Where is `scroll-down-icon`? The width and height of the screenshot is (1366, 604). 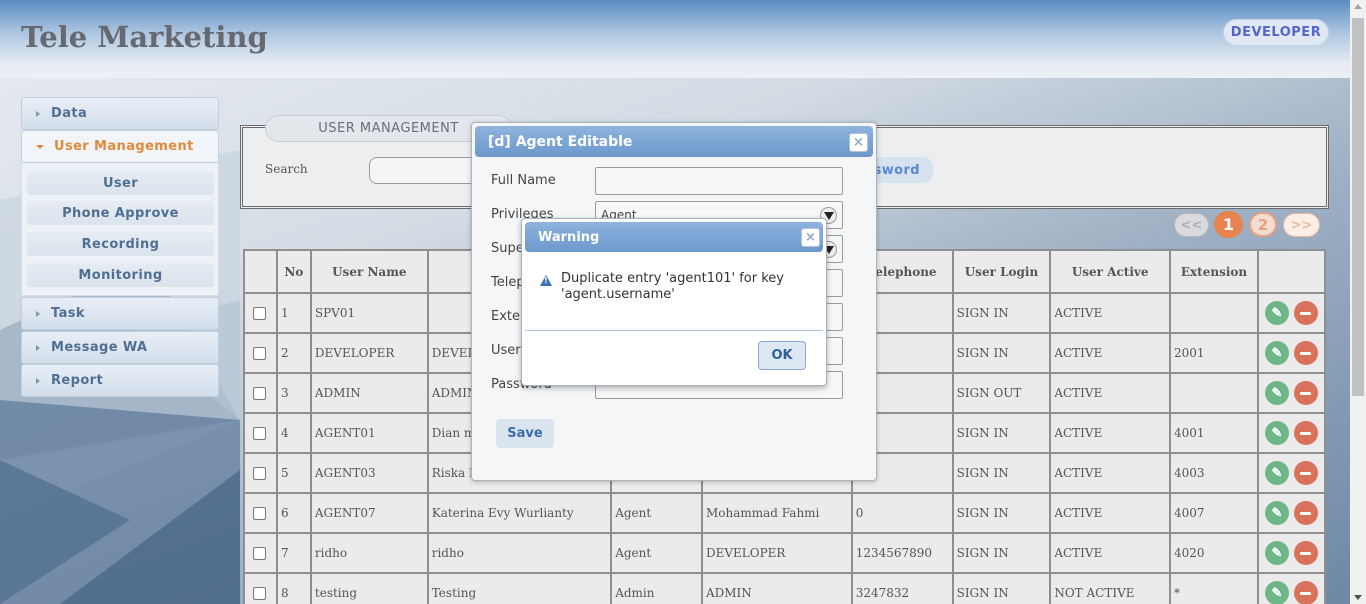
scroll-down-icon is located at coordinates (1358, 597).